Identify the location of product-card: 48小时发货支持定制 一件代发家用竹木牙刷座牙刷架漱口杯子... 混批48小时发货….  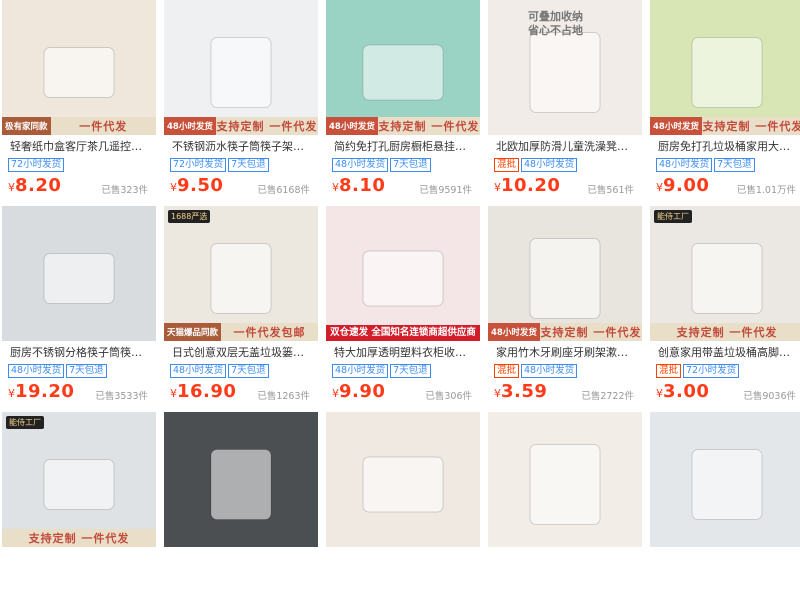
(565, 307).